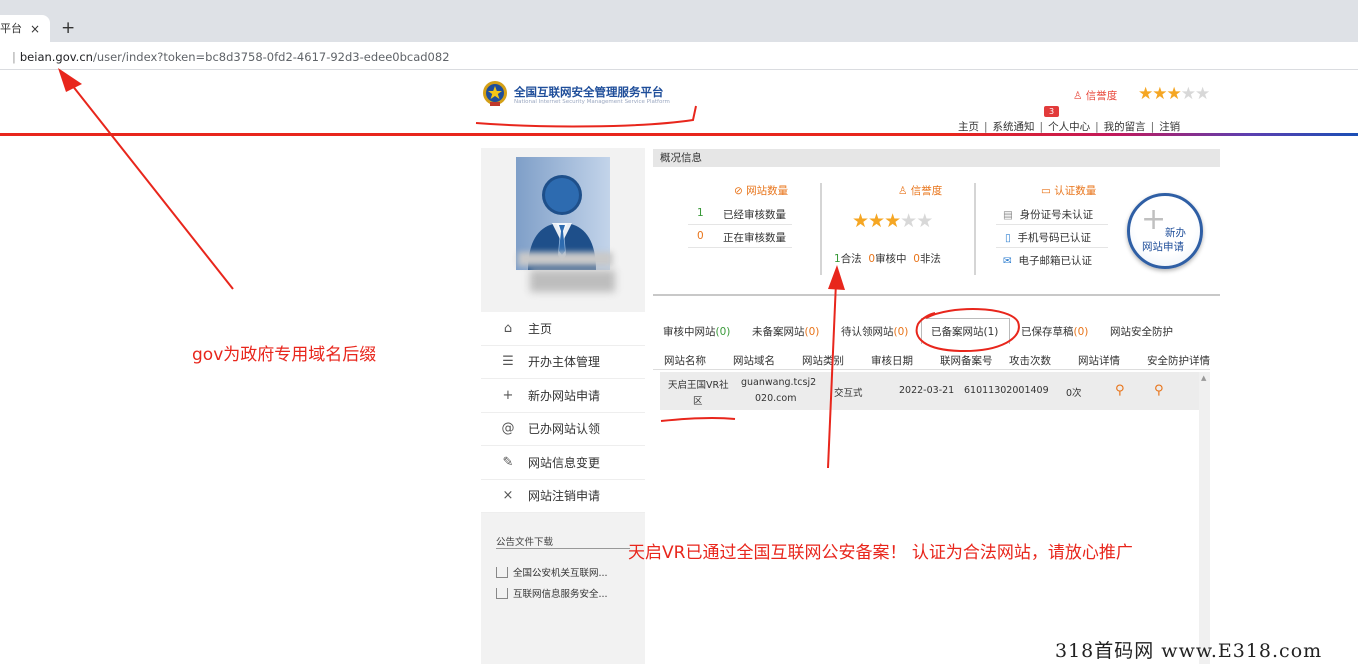 This screenshot has width=1358, height=664. I want to click on tab-drafts: 已保存草稿(0), so click(1054, 331).